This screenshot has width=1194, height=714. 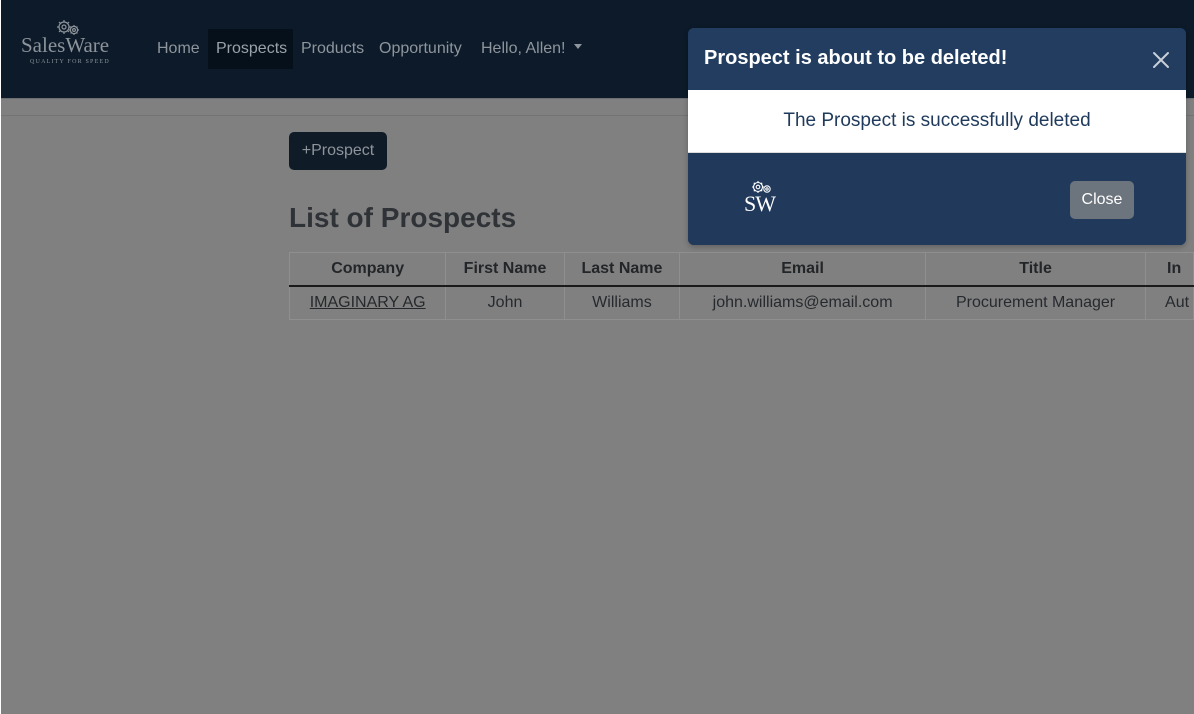 I want to click on column-header-email: Email, so click(x=803, y=269).